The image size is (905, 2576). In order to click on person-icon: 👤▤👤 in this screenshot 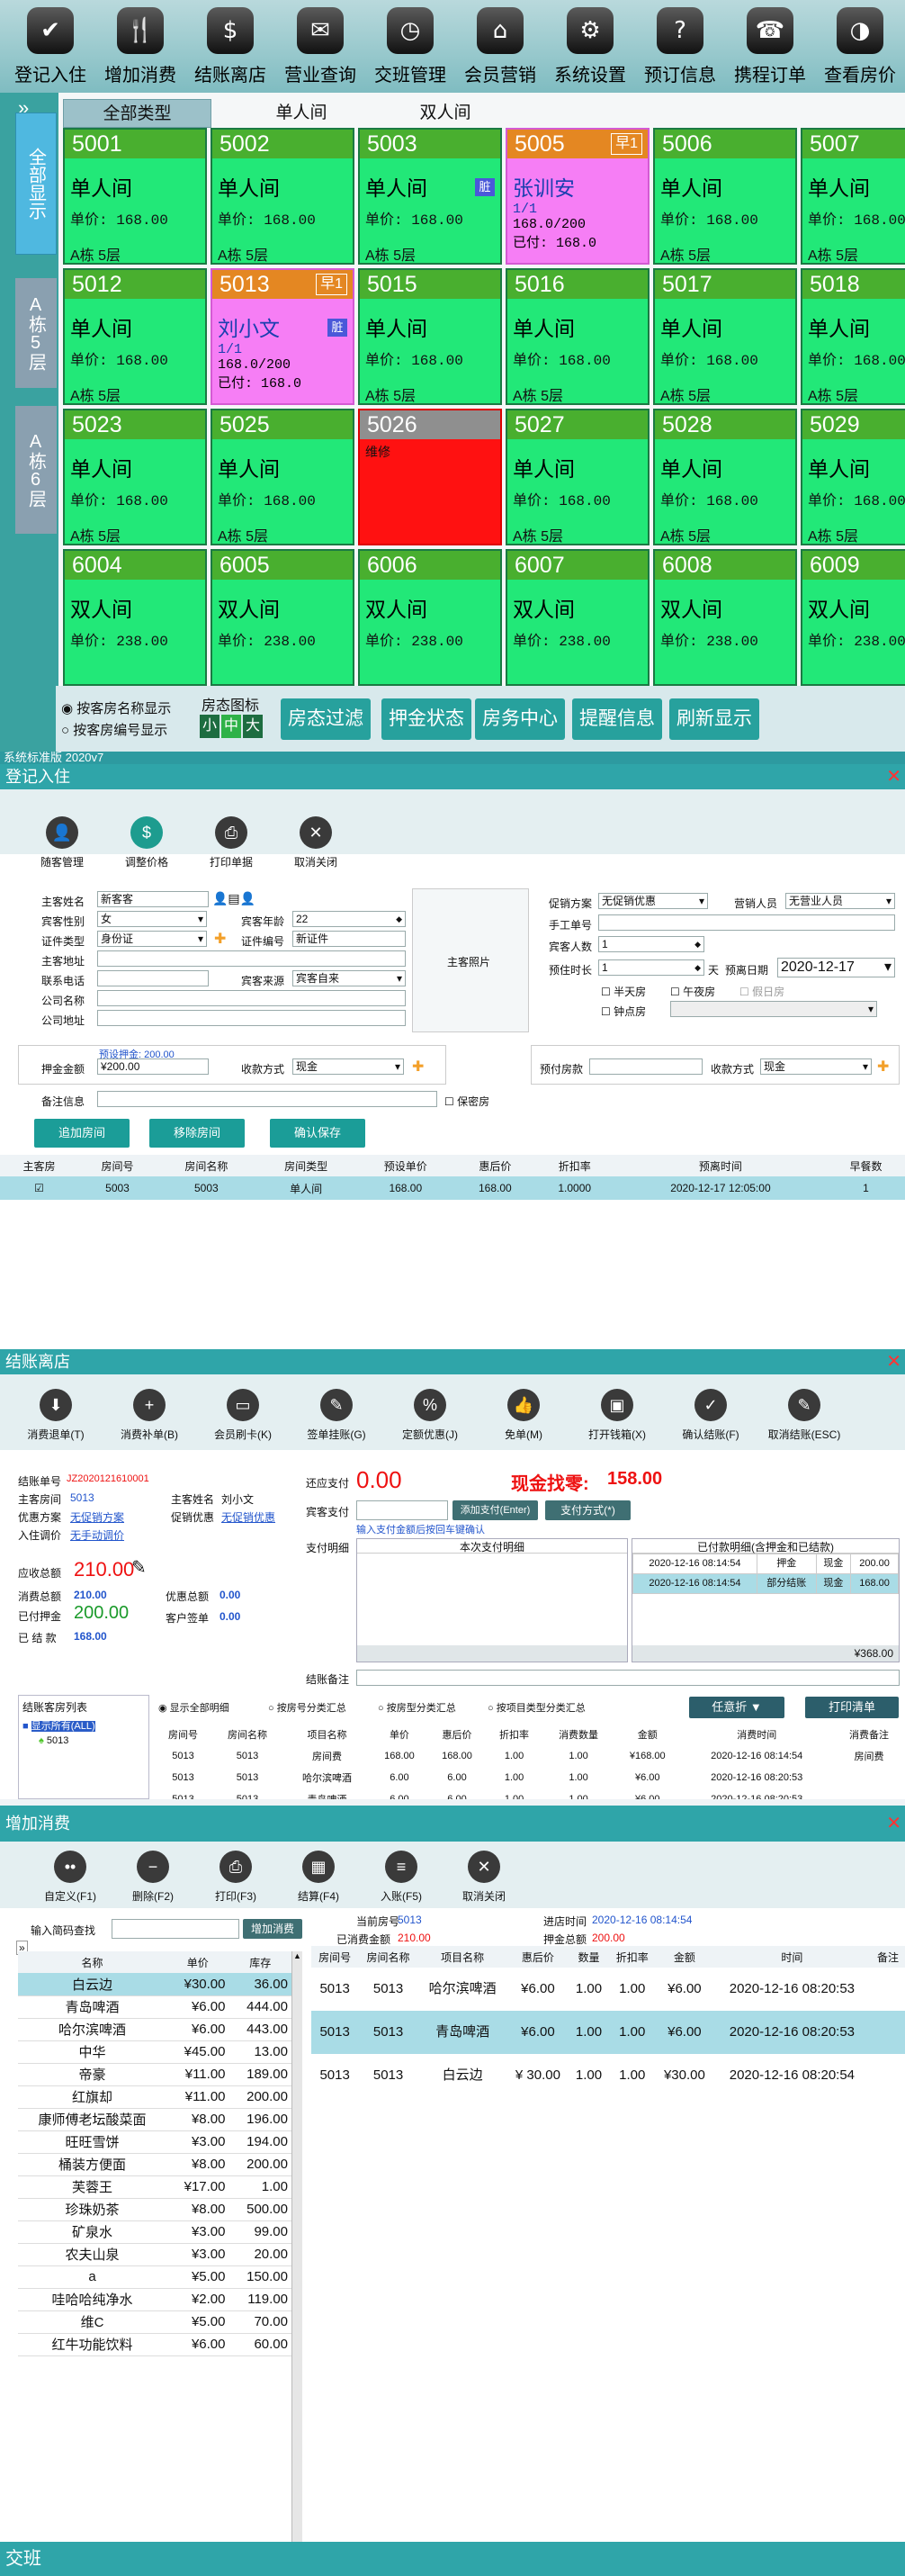, I will do `click(233, 898)`.